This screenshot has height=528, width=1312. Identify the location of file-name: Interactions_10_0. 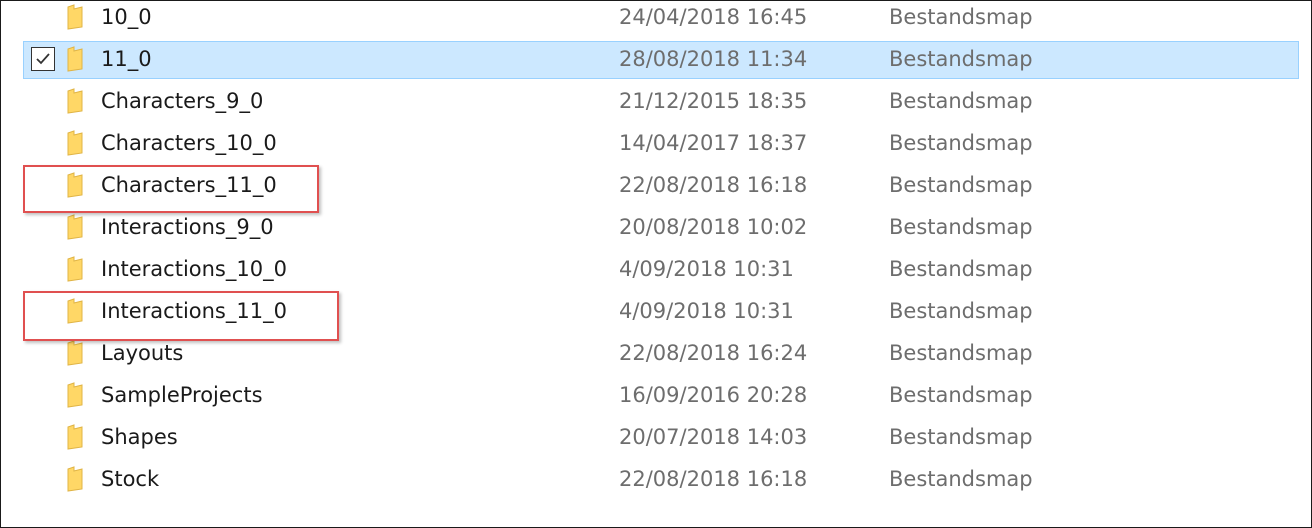
(194, 269).